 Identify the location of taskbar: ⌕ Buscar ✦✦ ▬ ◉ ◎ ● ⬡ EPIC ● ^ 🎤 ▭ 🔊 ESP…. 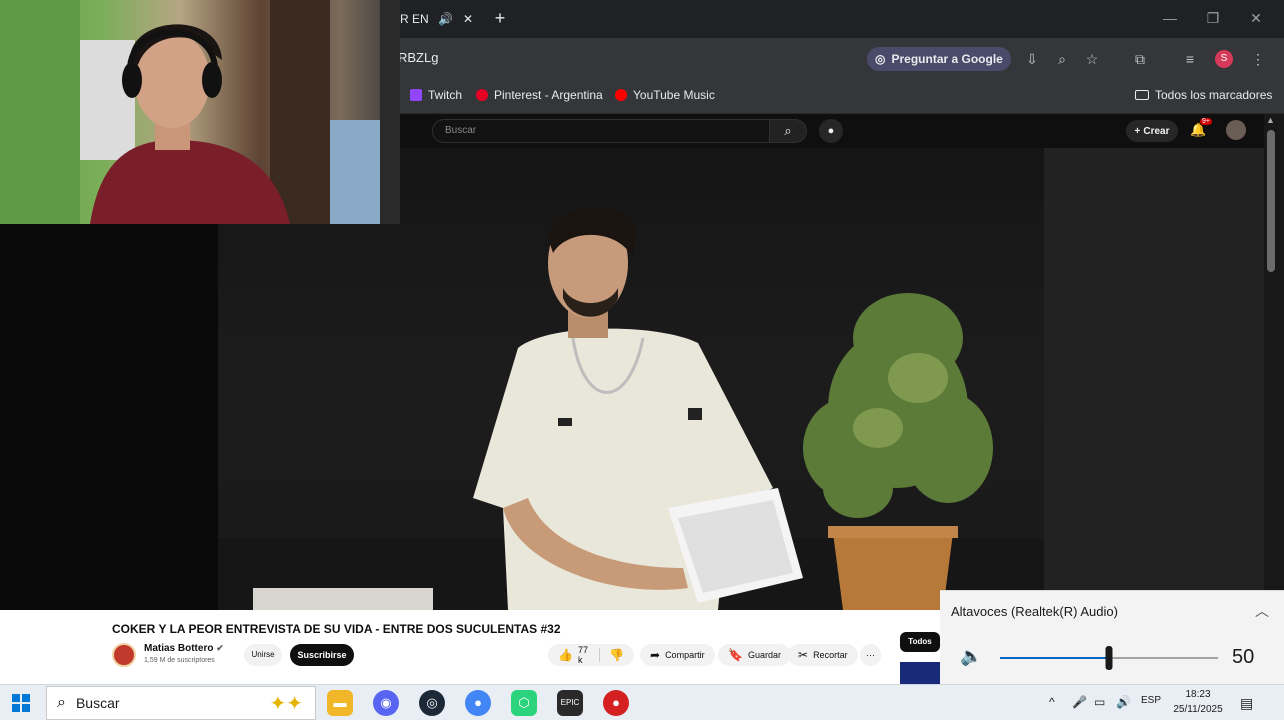
(642, 702).